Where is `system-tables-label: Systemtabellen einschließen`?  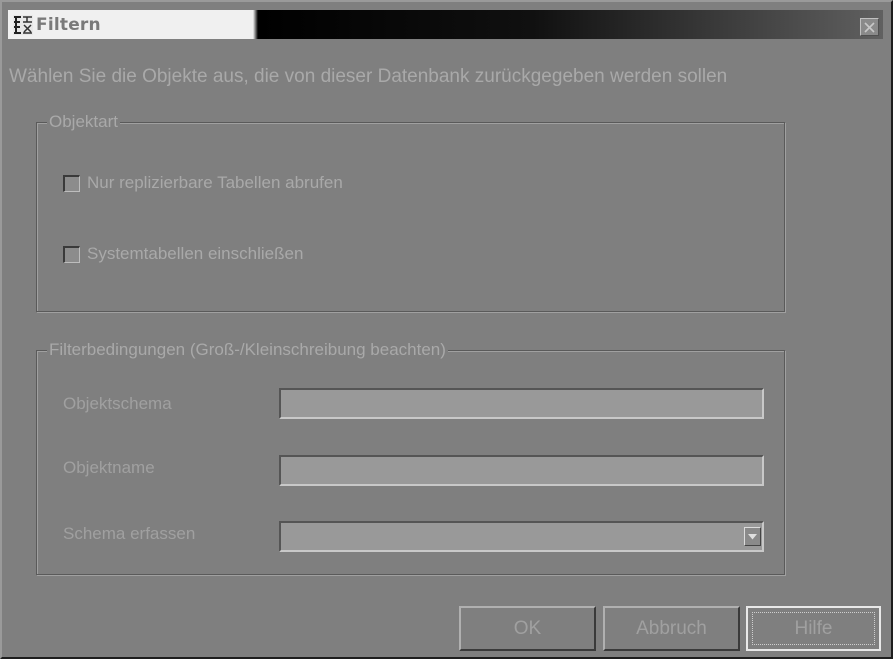
system-tables-label: Systemtabellen einschließen is located at coordinates (195, 253).